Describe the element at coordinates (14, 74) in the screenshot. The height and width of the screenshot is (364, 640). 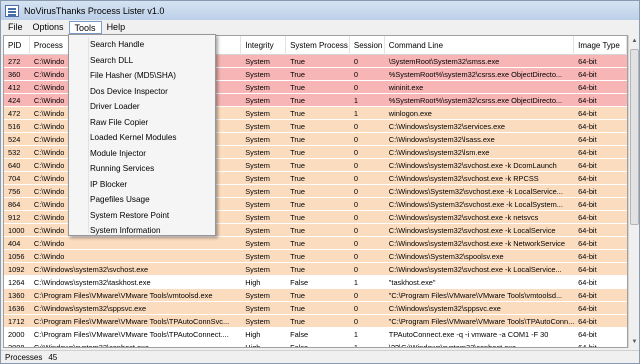
I see `cell-pid: 360` at that location.